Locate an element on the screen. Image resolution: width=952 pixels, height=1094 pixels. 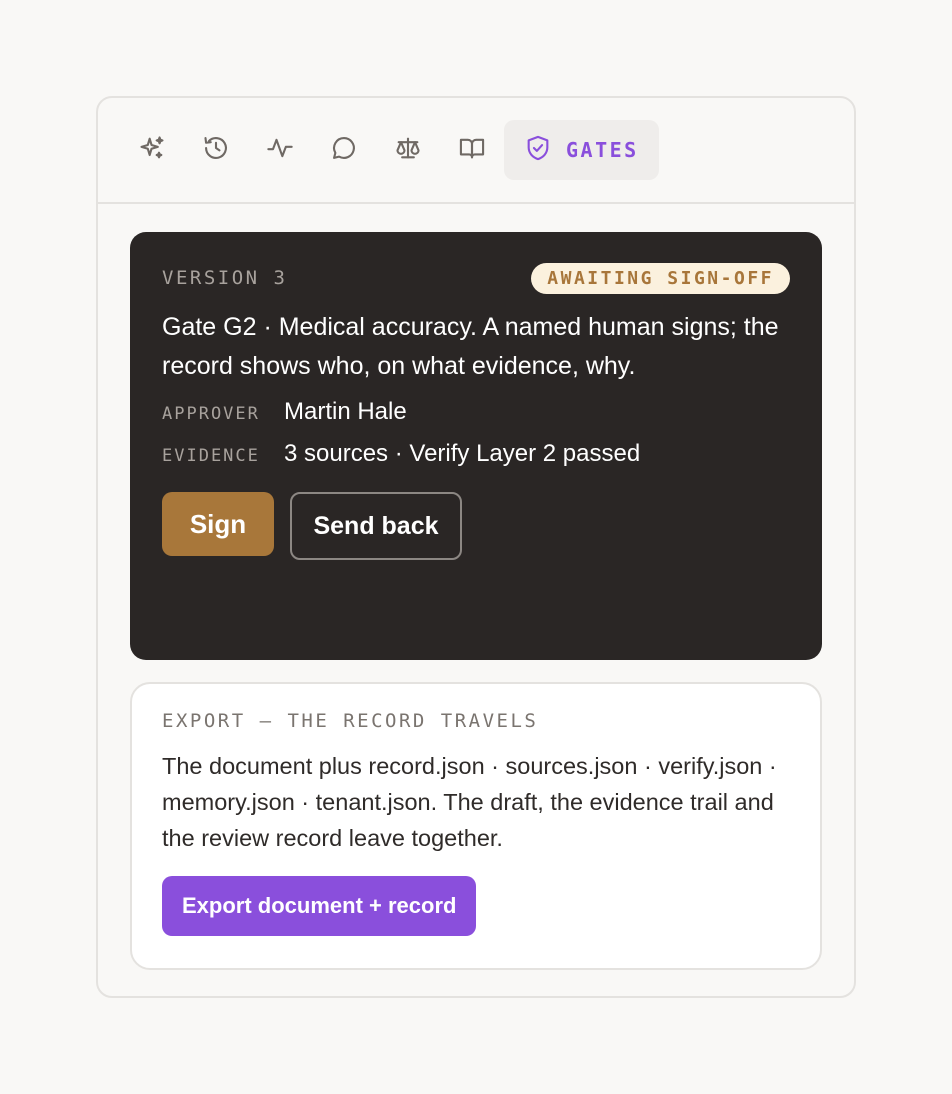
tab-gates-label: GATES is located at coordinates (602, 150).